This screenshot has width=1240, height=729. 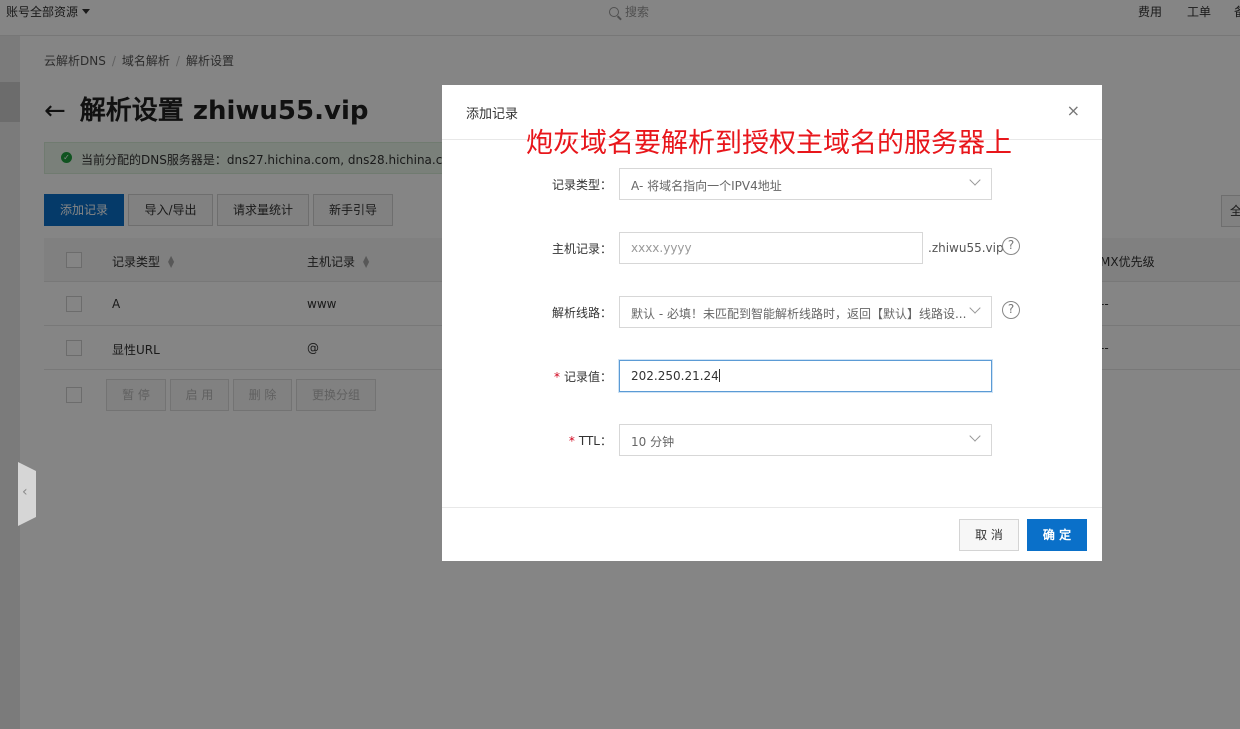 What do you see at coordinates (805, 184) in the screenshot?
I see `record-type-select: A- 将域名指向一个IPV4地址` at bounding box center [805, 184].